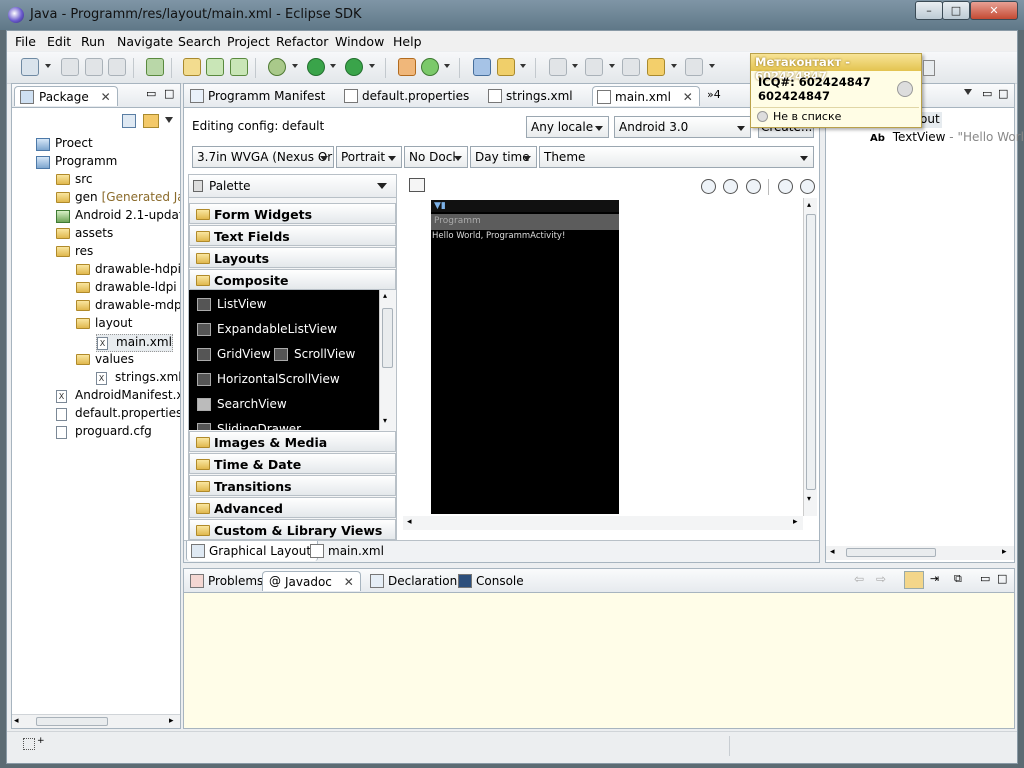 This screenshot has height=768, width=1024. Describe the element at coordinates (30, 67) in the screenshot. I see `new-icon` at that location.